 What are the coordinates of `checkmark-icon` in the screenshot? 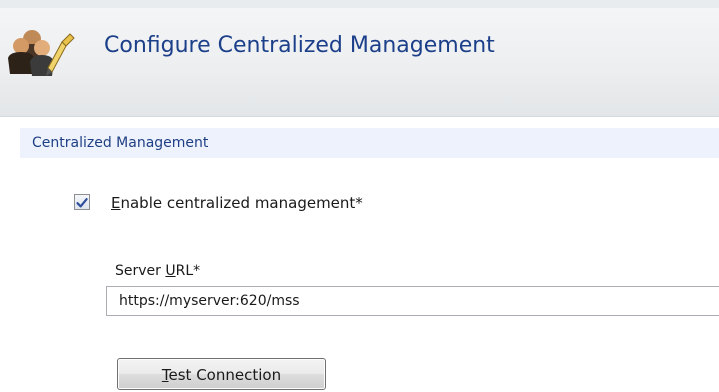 It's located at (82, 203).